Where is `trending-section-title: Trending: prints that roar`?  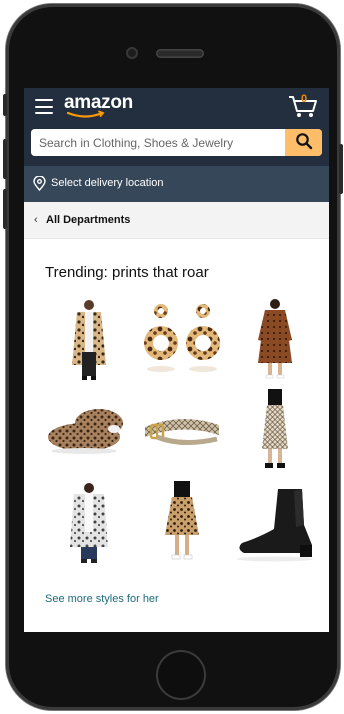
trending-section-title: Trending: prints that roar is located at coordinates (127, 272).